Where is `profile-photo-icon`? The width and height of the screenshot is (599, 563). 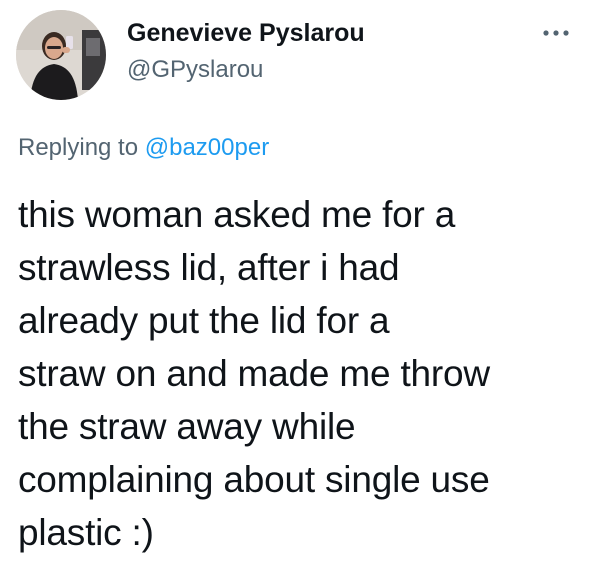 profile-photo-icon is located at coordinates (61, 55).